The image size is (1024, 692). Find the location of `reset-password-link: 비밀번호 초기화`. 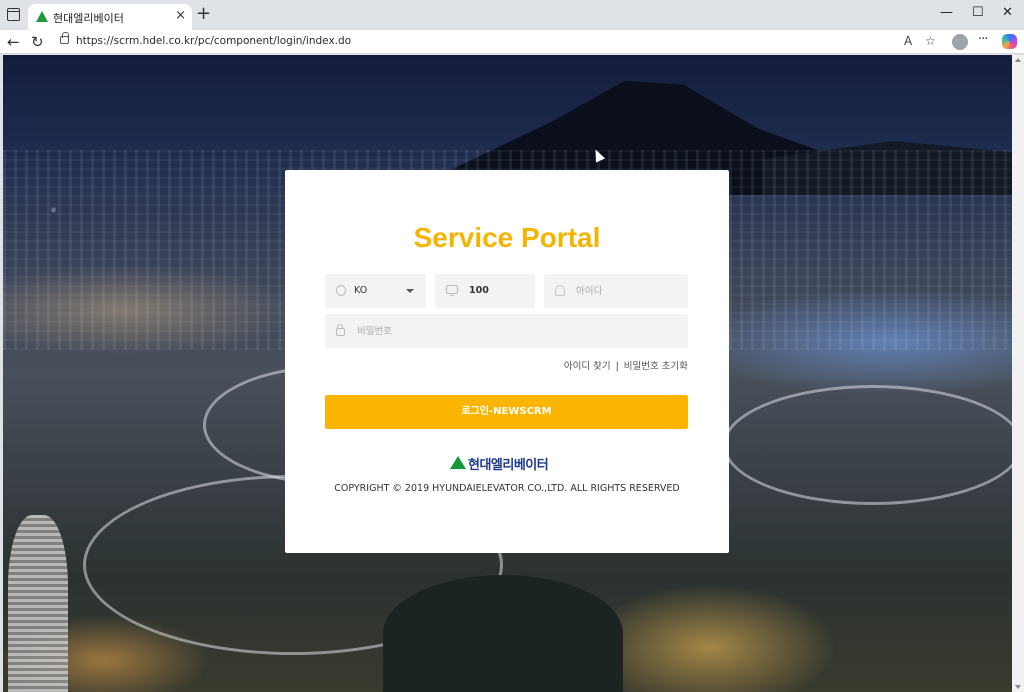

reset-password-link: 비밀번호 초기화 is located at coordinates (656, 365).